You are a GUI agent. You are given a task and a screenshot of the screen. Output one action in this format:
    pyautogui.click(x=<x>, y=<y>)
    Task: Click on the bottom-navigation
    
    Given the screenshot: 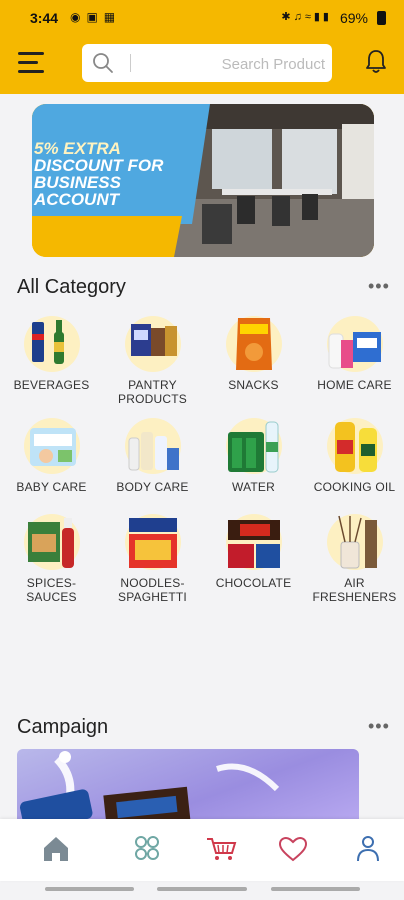 What is the action you would take?
    pyautogui.click(x=202, y=850)
    